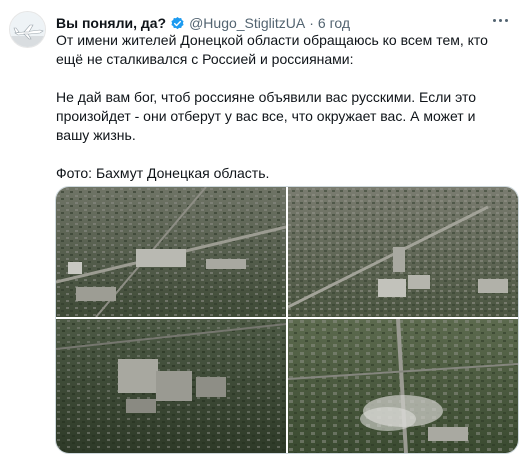  Describe the element at coordinates (334, 23) in the screenshot. I see `timestamp: 6 год` at that location.